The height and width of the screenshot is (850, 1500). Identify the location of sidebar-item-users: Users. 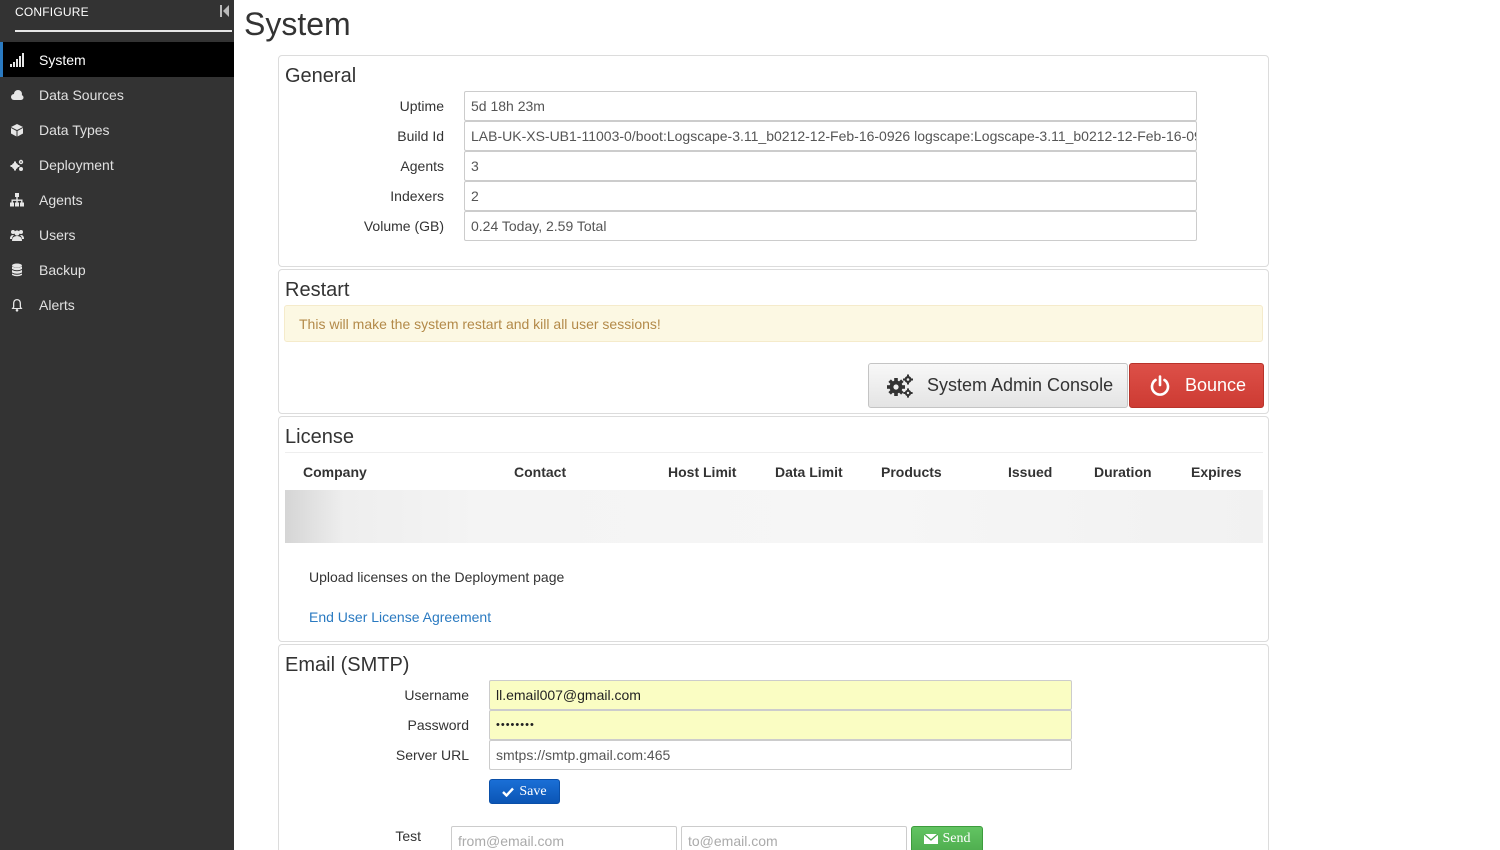
(117, 234).